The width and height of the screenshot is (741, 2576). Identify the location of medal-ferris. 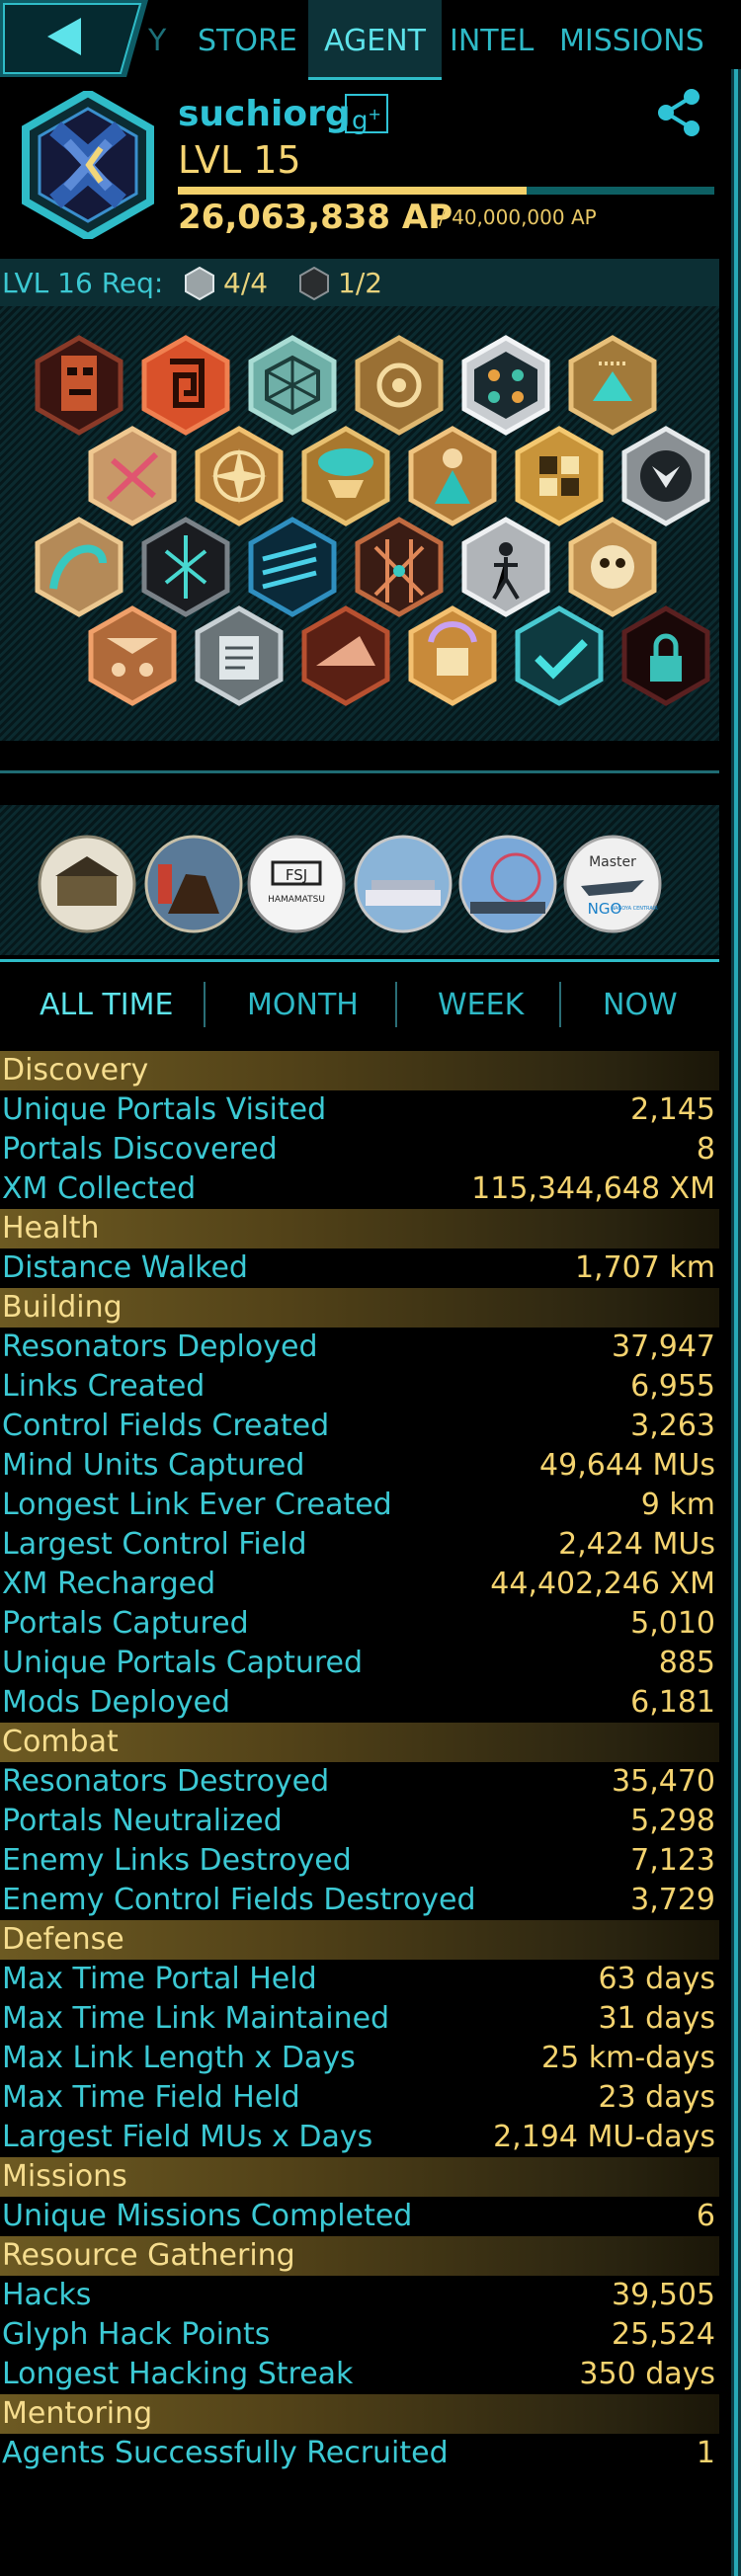
(507, 884).